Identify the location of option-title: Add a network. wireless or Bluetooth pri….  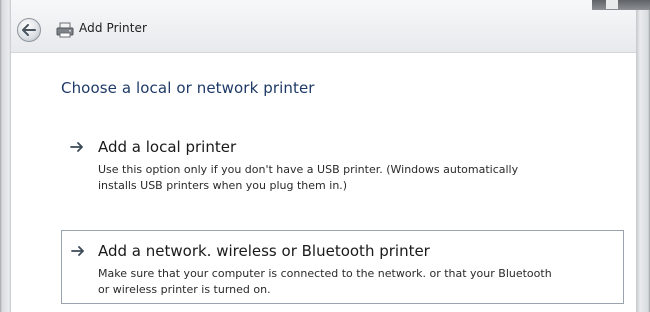
(264, 251).